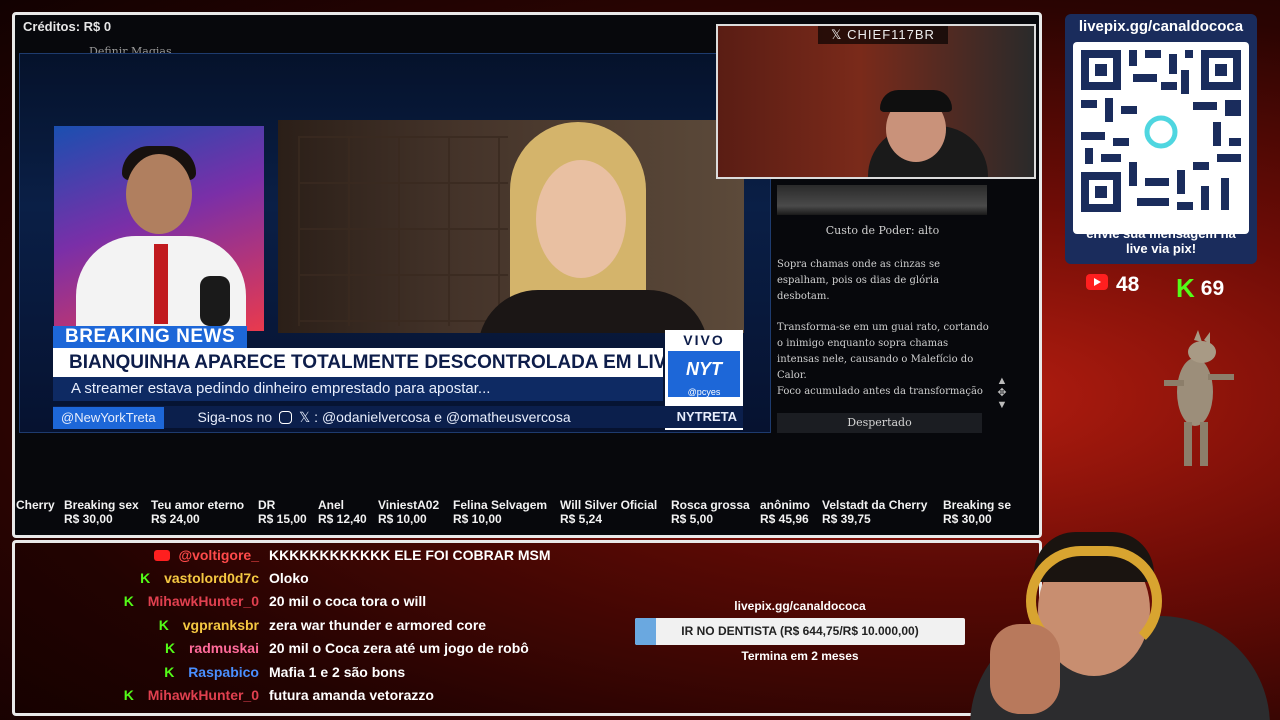 The height and width of the screenshot is (720, 1280). Describe the element at coordinates (223, 672) in the screenshot. I see `chat-username: Raspabico` at that location.